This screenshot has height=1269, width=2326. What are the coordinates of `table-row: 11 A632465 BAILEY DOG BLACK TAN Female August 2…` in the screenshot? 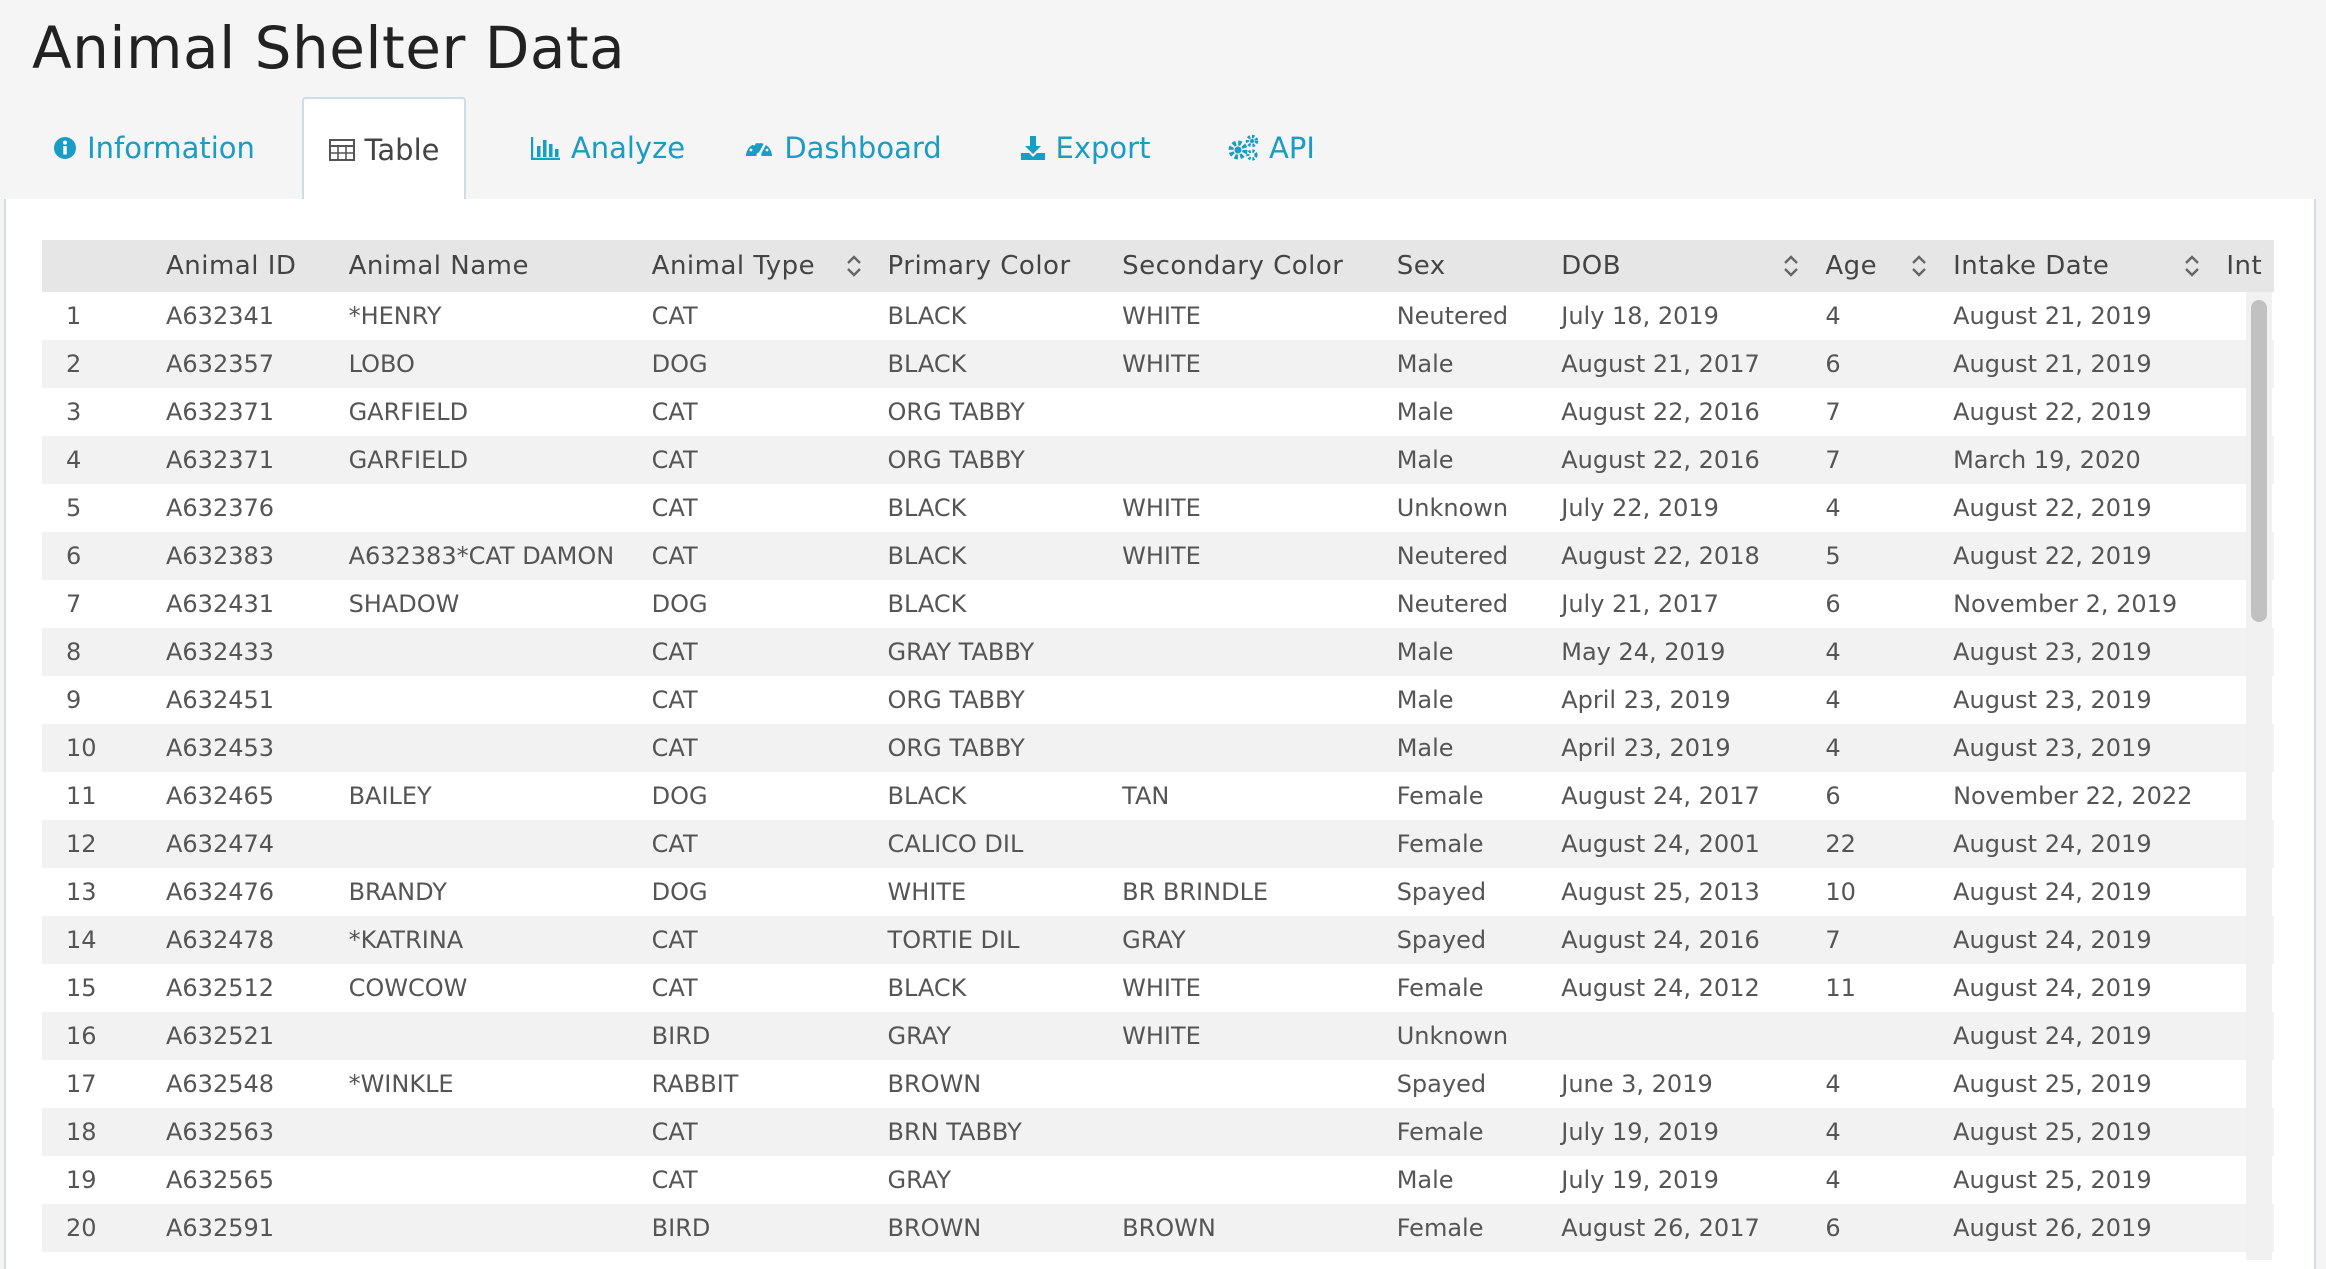 It's located at (1158, 796).